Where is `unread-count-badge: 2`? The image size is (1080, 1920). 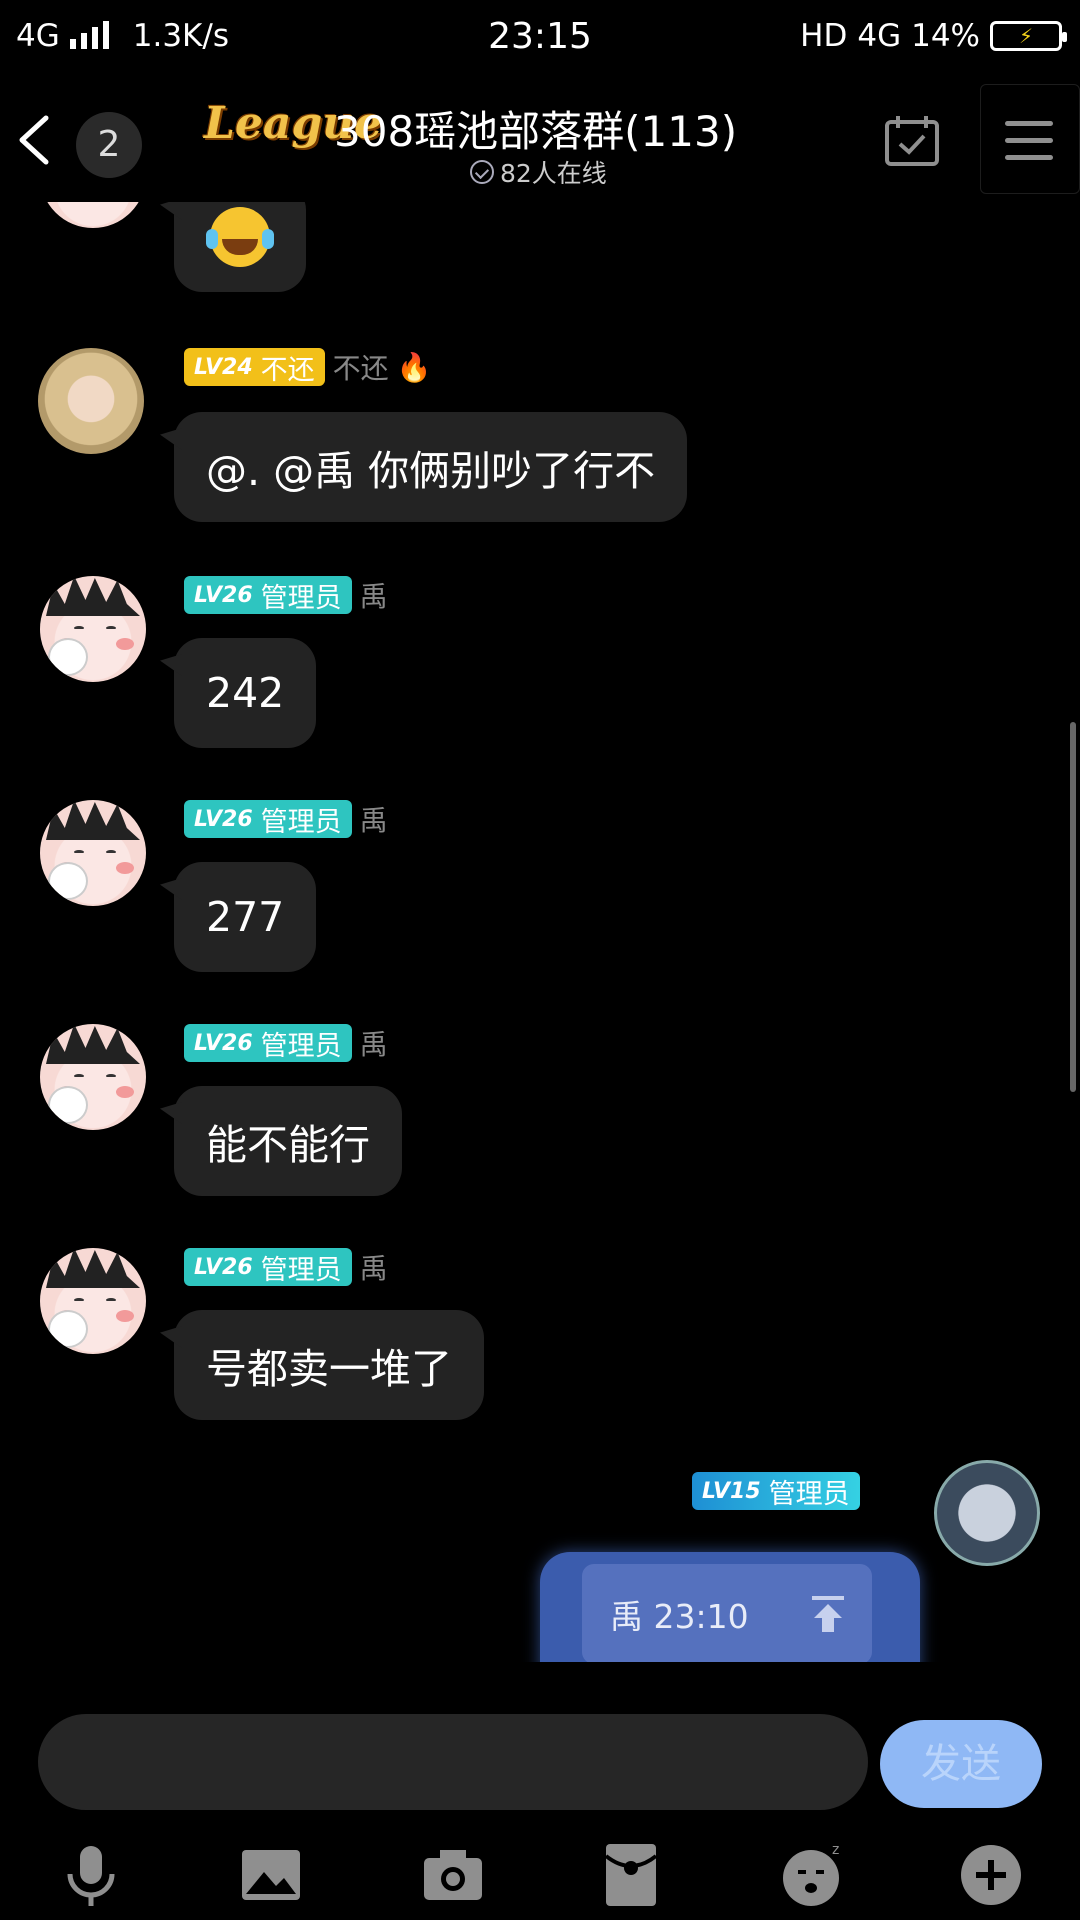 unread-count-badge: 2 is located at coordinates (109, 145).